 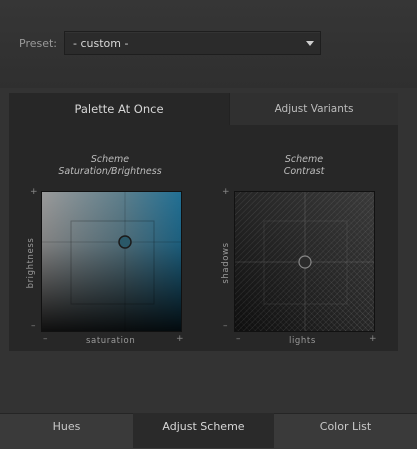 I want to click on sb-x-plus: +, so click(x=180, y=339).